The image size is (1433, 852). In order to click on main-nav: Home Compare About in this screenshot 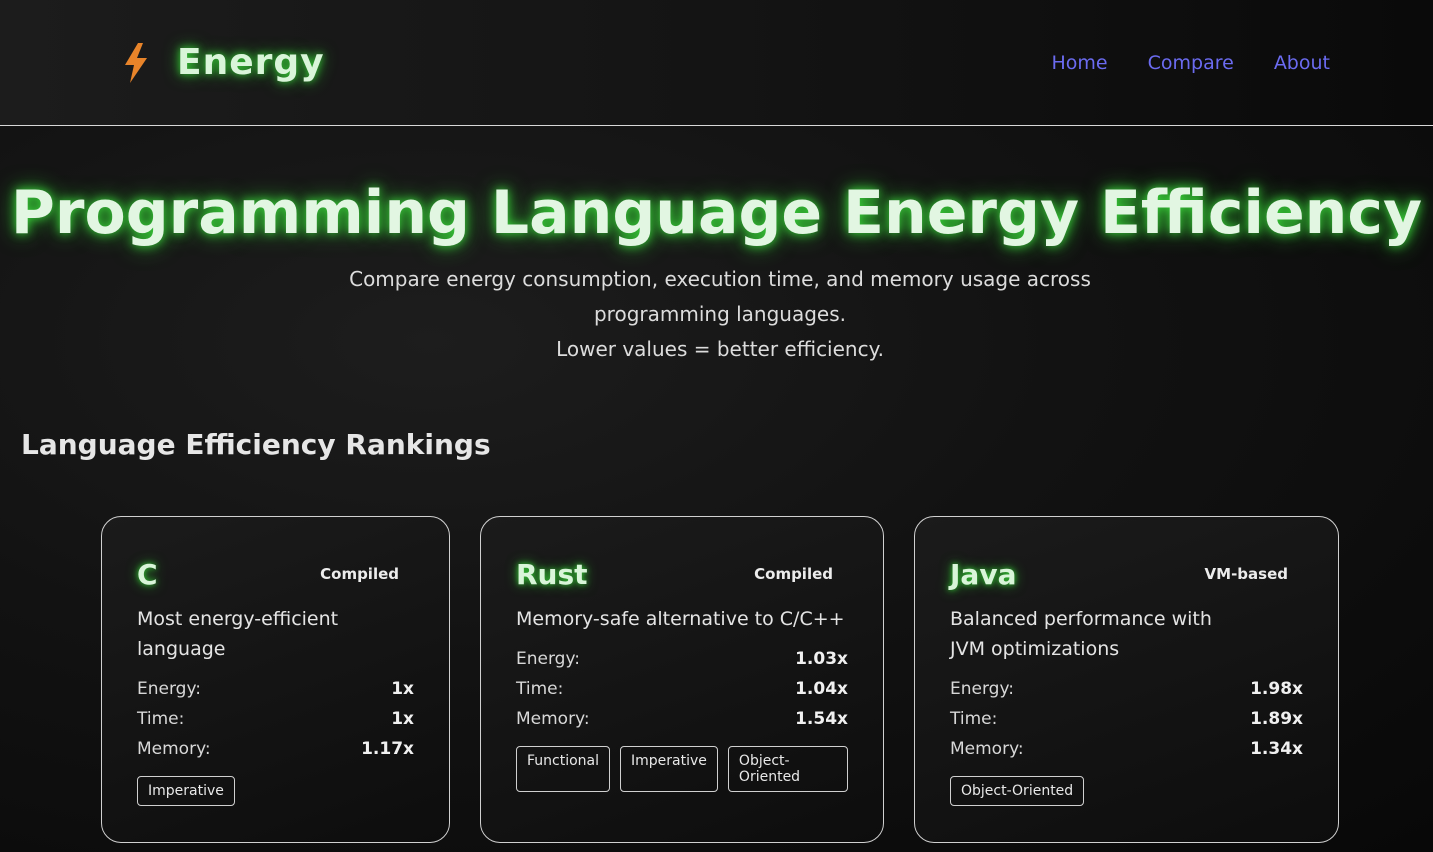, I will do `click(1171, 63)`.